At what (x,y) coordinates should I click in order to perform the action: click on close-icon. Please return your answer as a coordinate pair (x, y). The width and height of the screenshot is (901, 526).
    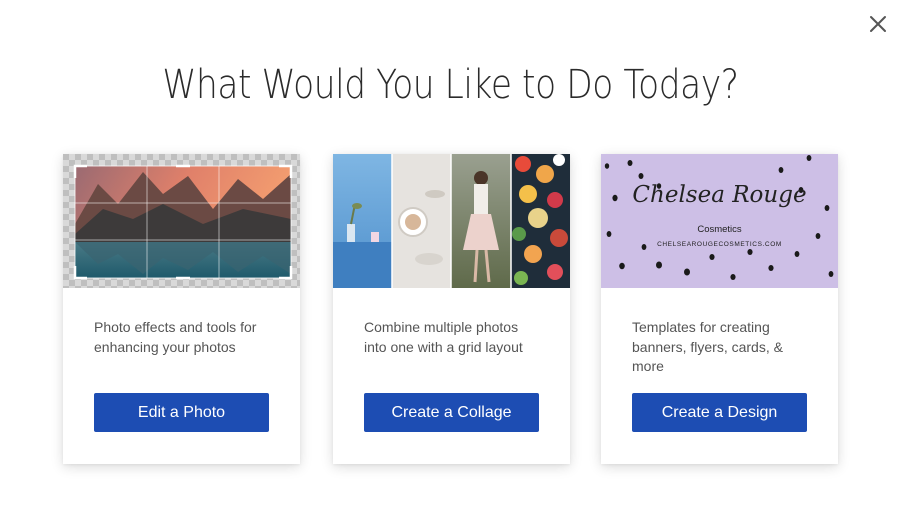
    Looking at the image, I should click on (878, 24).